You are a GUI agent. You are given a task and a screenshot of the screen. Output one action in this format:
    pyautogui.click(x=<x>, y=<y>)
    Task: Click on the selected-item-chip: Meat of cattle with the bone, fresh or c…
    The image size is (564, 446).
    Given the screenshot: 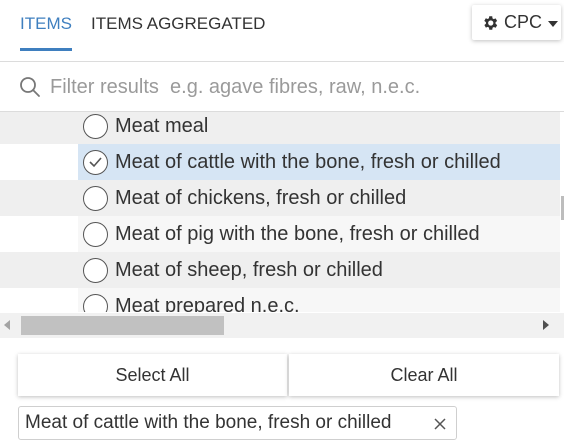 What is the action you would take?
    pyautogui.click(x=237, y=423)
    